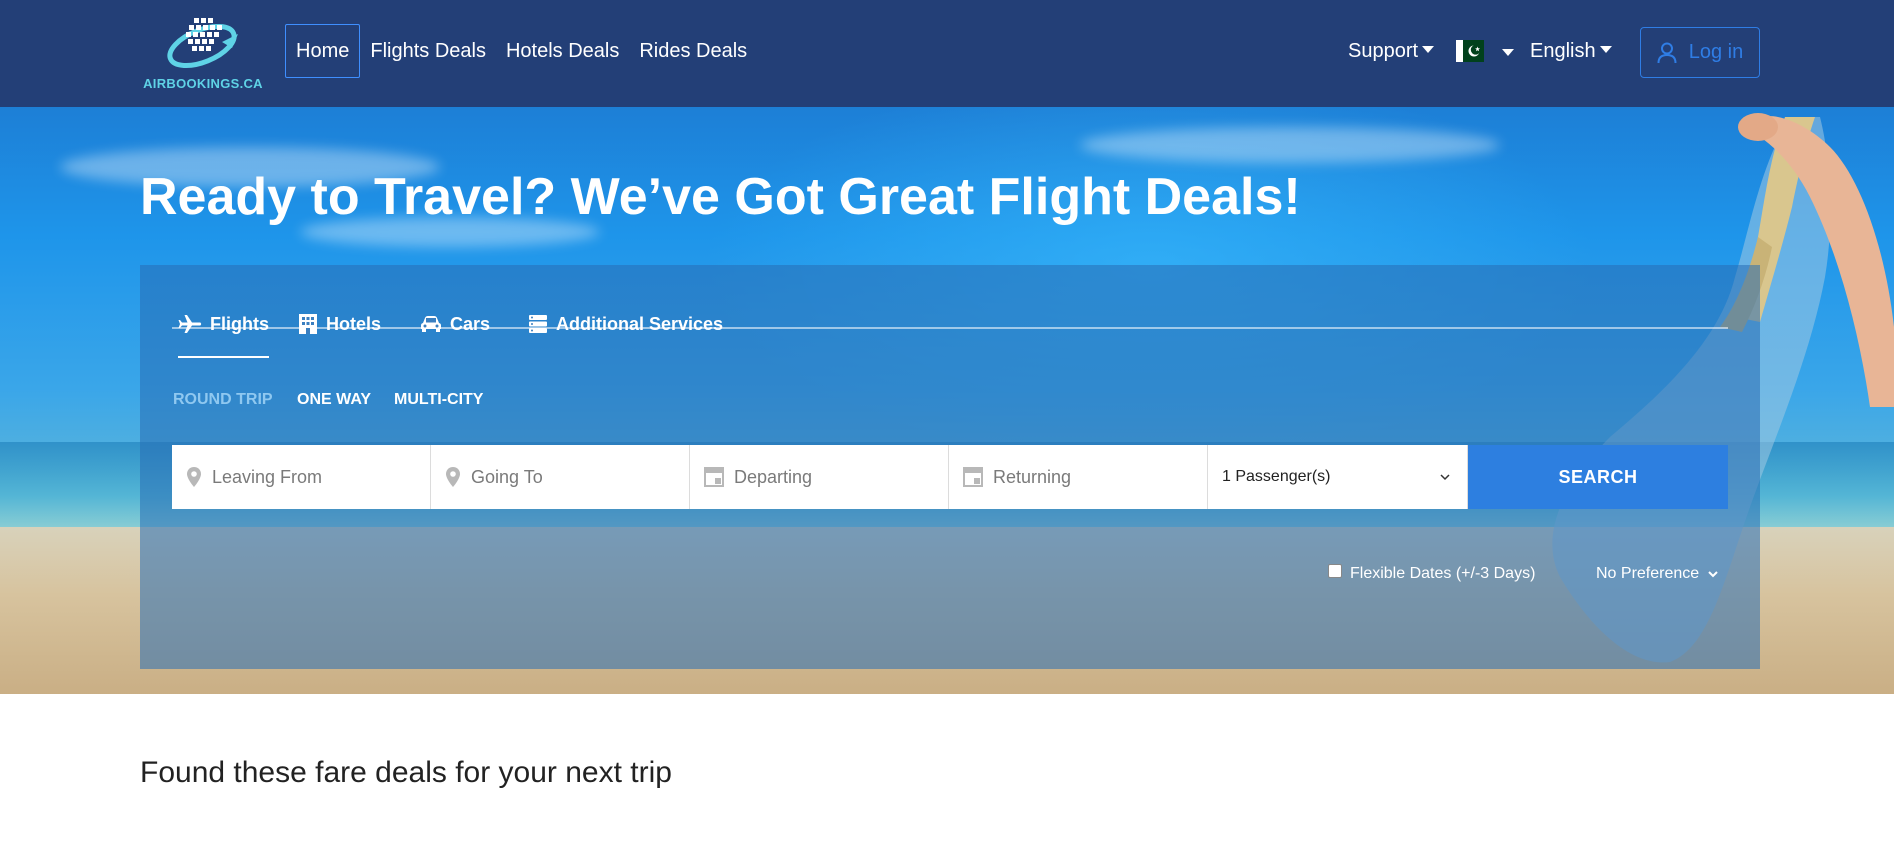 The height and width of the screenshot is (860, 1894). I want to click on login-button: Log in, so click(1700, 52).